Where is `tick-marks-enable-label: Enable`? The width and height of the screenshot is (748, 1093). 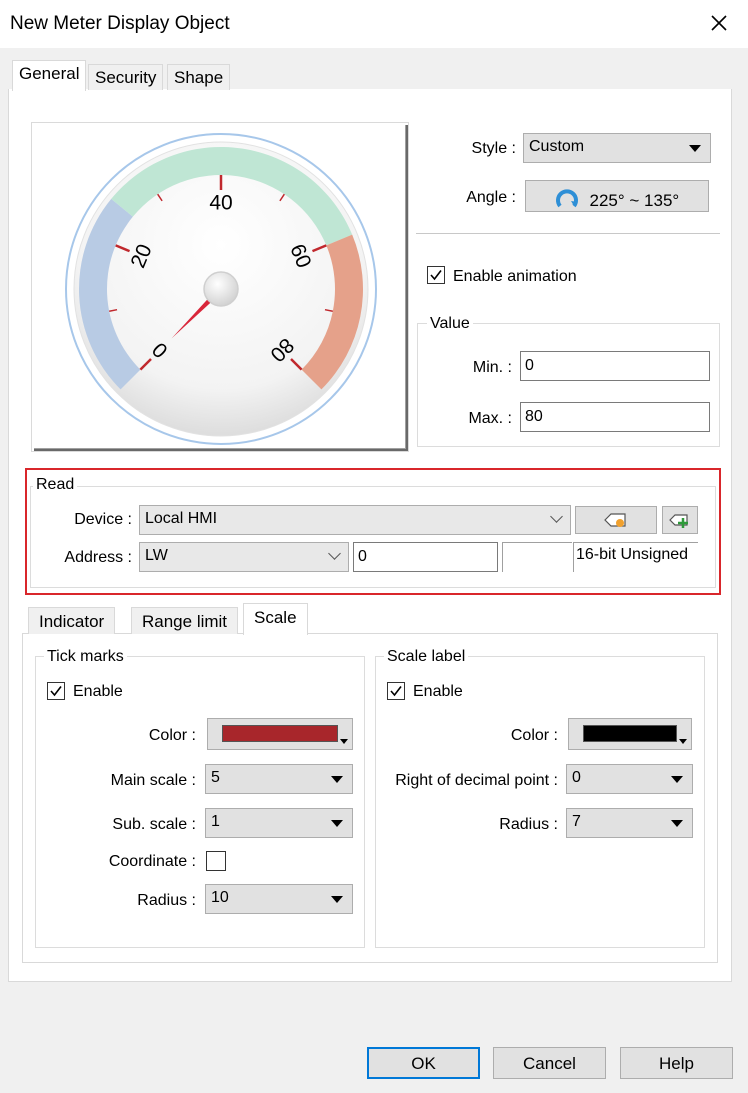
tick-marks-enable-label: Enable is located at coordinates (98, 691).